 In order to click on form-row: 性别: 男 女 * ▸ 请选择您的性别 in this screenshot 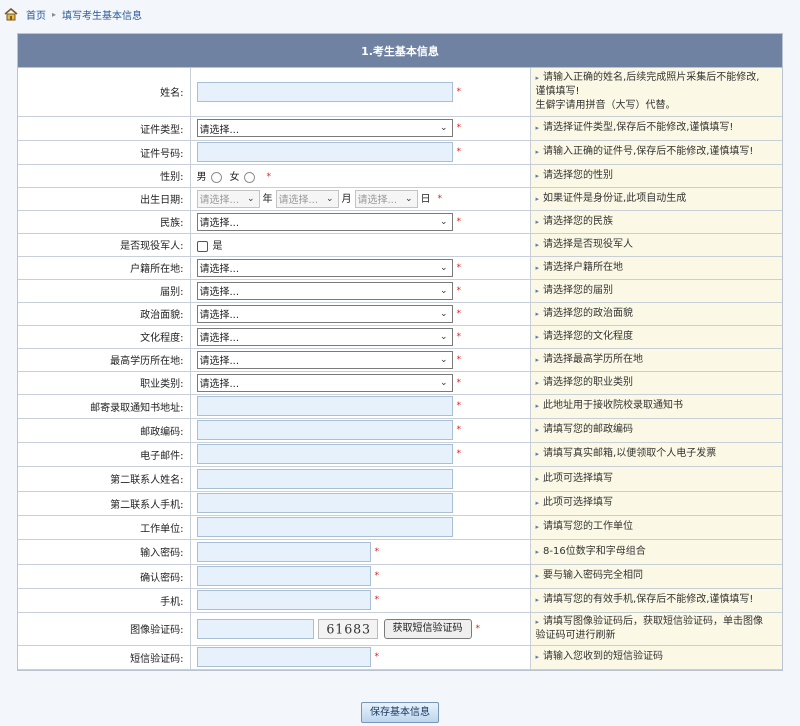, I will do `click(400, 175)`.